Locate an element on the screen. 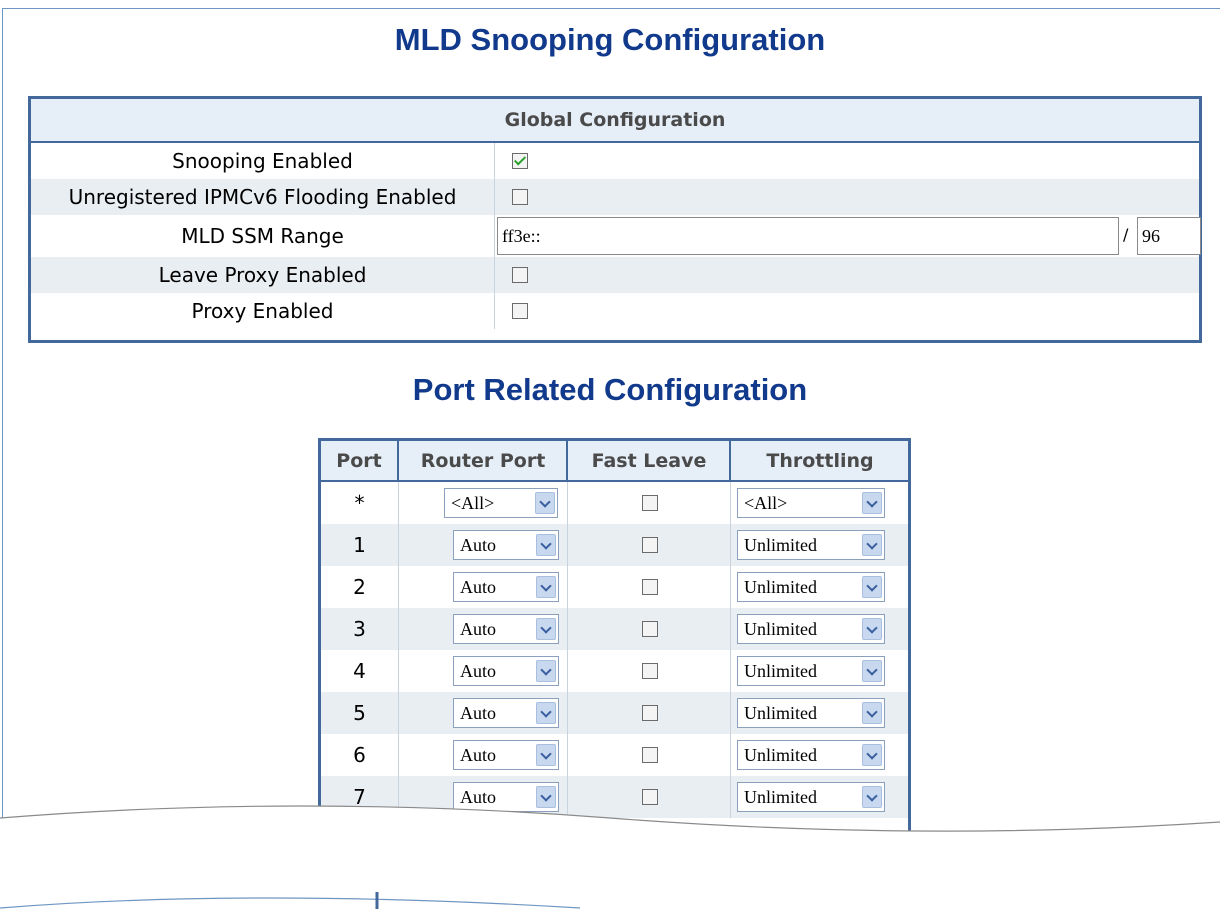 This screenshot has height=909, width=1220. proxy-enabled-label: Proxy Enabled is located at coordinates (263, 311).